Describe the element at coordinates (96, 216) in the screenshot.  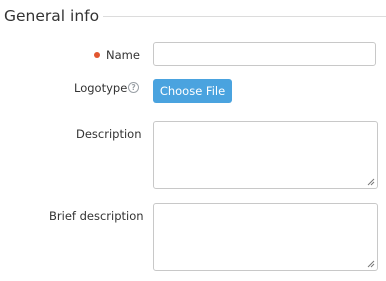
I see `brief-description-label: Brief description` at that location.